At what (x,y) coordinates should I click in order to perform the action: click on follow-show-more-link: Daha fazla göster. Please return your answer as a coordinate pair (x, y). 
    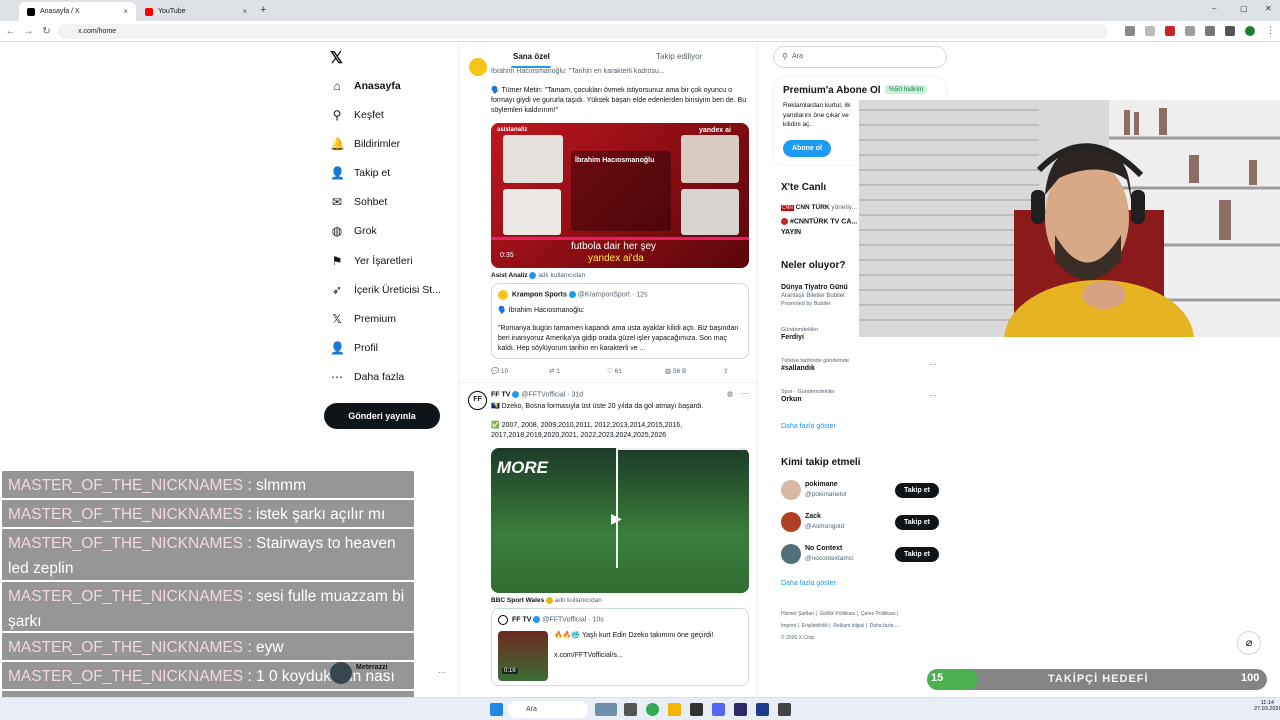
    Looking at the image, I should click on (808, 583).